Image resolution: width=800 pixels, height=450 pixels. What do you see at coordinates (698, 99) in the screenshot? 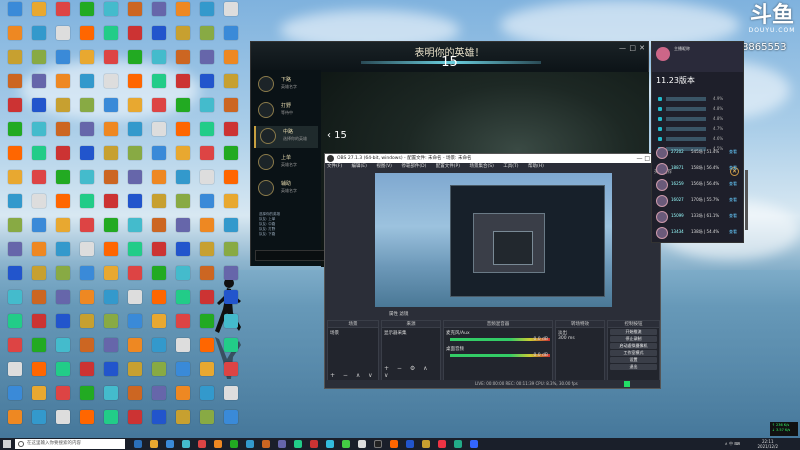
I see `rank-row: 4.9%` at bounding box center [698, 99].